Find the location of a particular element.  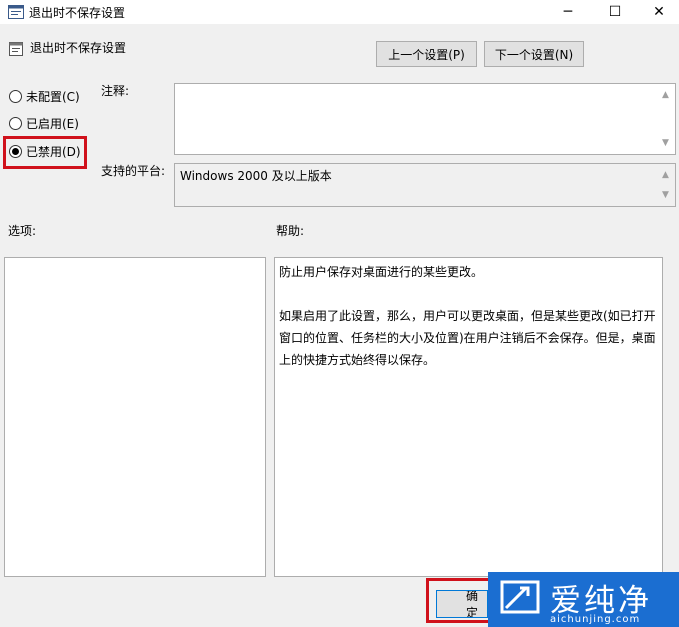

supported-platform-value: Windows 2000 及以上版本 is located at coordinates (256, 176).